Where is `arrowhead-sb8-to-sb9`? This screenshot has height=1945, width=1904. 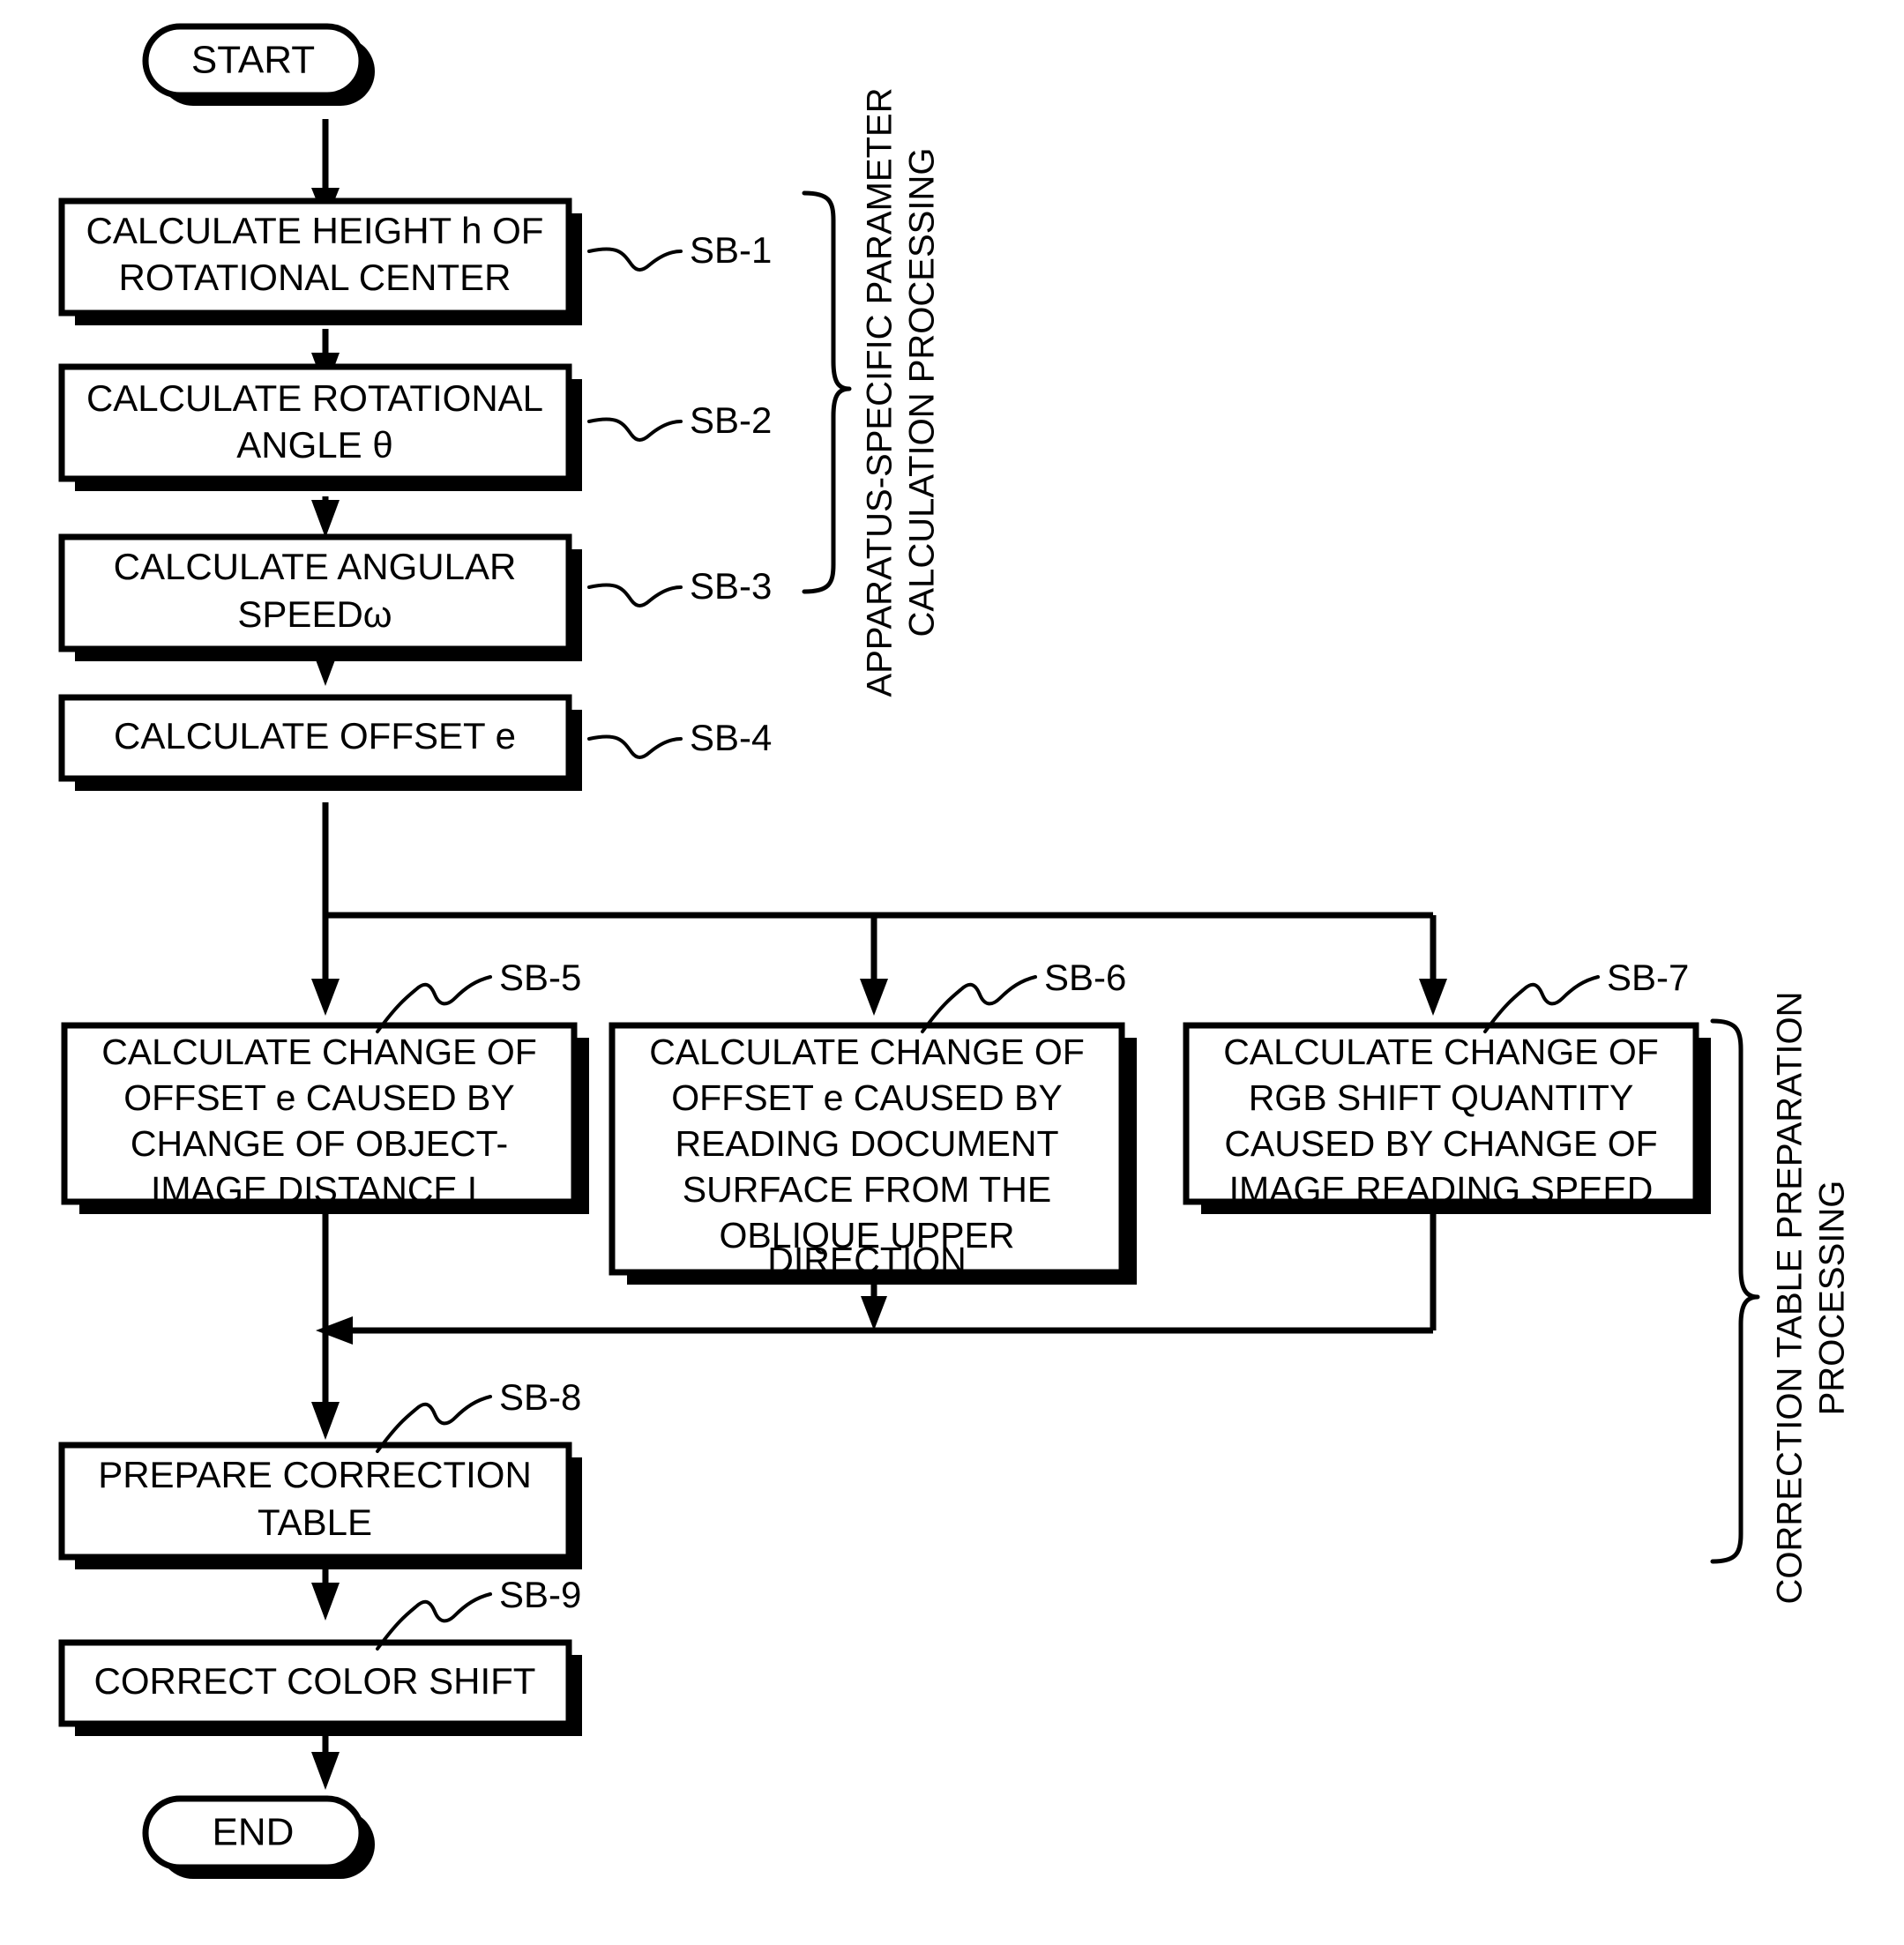
arrowhead-sb8-to-sb9 is located at coordinates (325, 1602).